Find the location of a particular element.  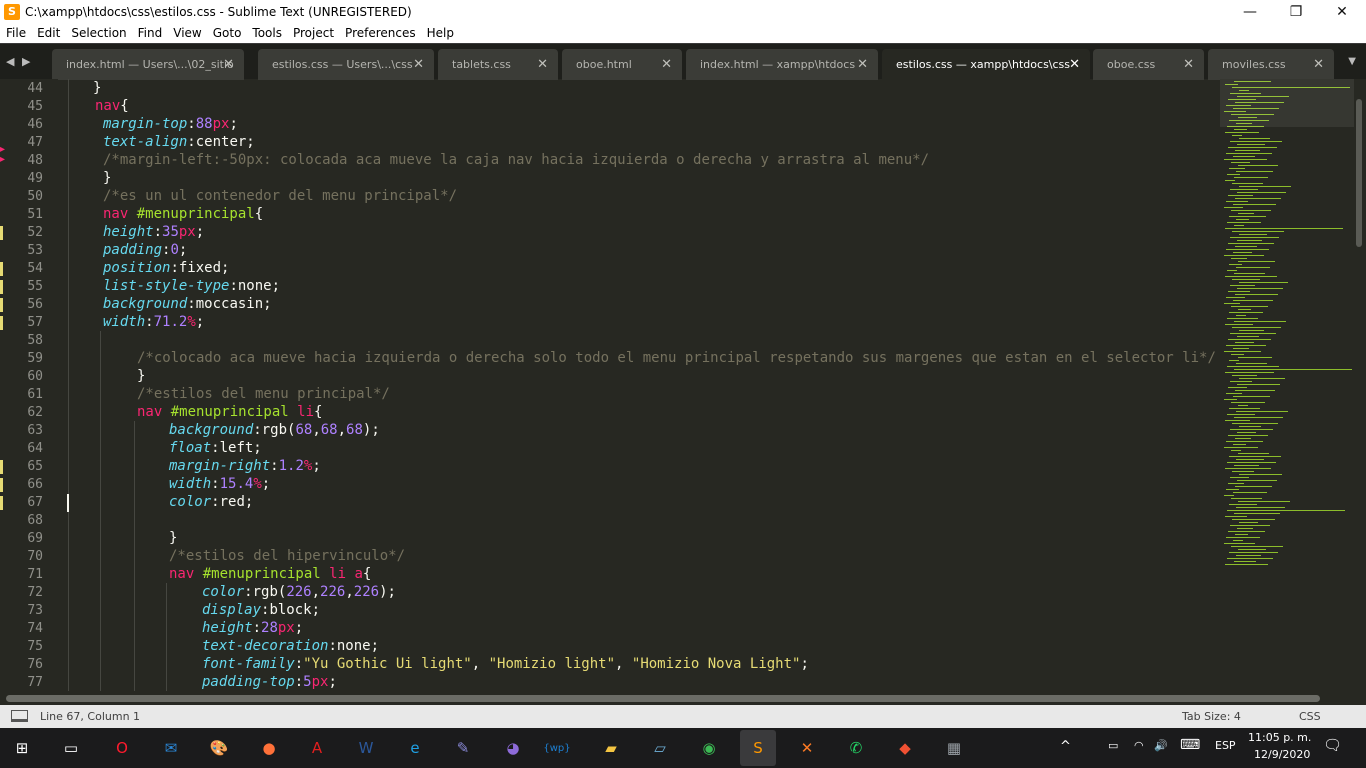

menu-tools: Tools is located at coordinates (266, 33).